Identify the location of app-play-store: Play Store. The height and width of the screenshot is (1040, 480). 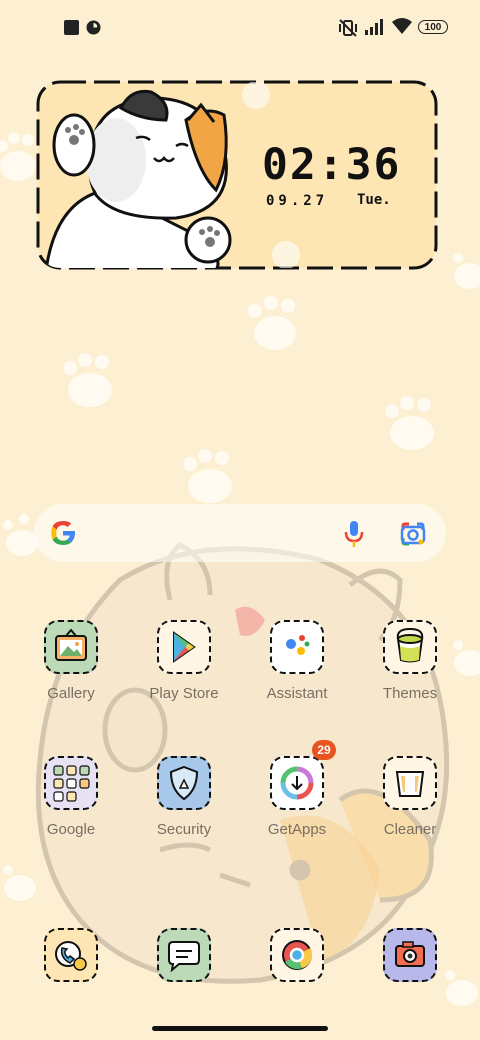
(184, 661).